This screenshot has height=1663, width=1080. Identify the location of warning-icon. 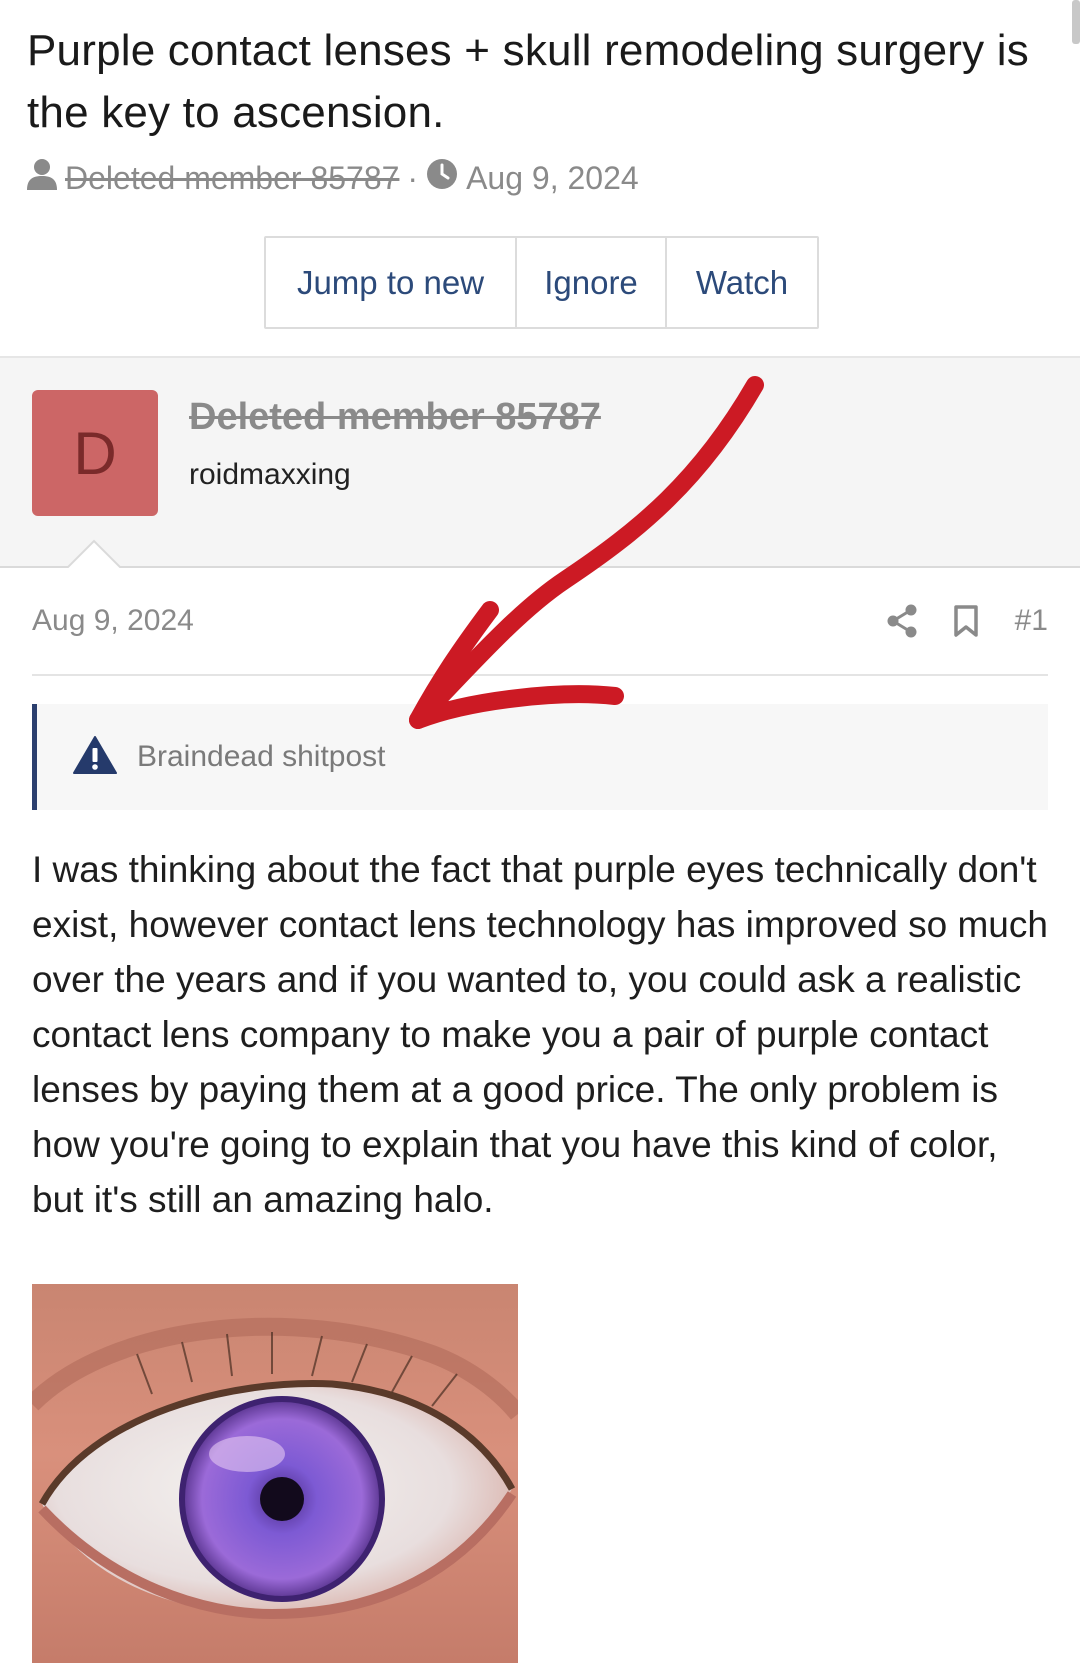
(95, 757).